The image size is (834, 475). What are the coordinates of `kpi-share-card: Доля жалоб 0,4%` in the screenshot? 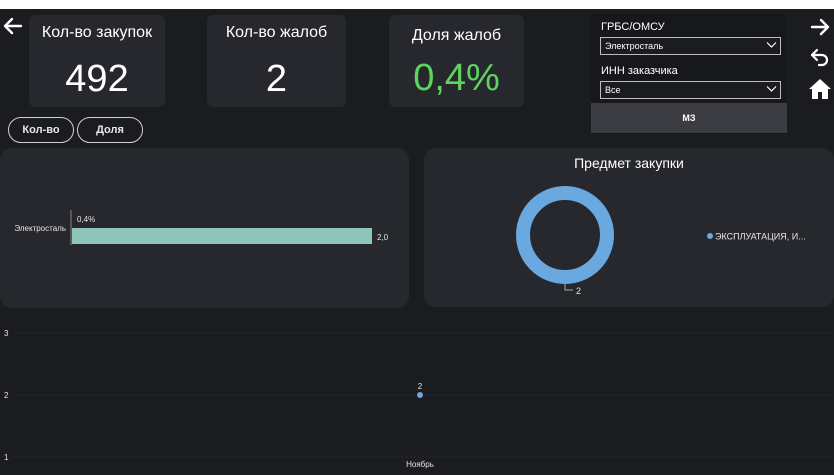 It's located at (456, 61).